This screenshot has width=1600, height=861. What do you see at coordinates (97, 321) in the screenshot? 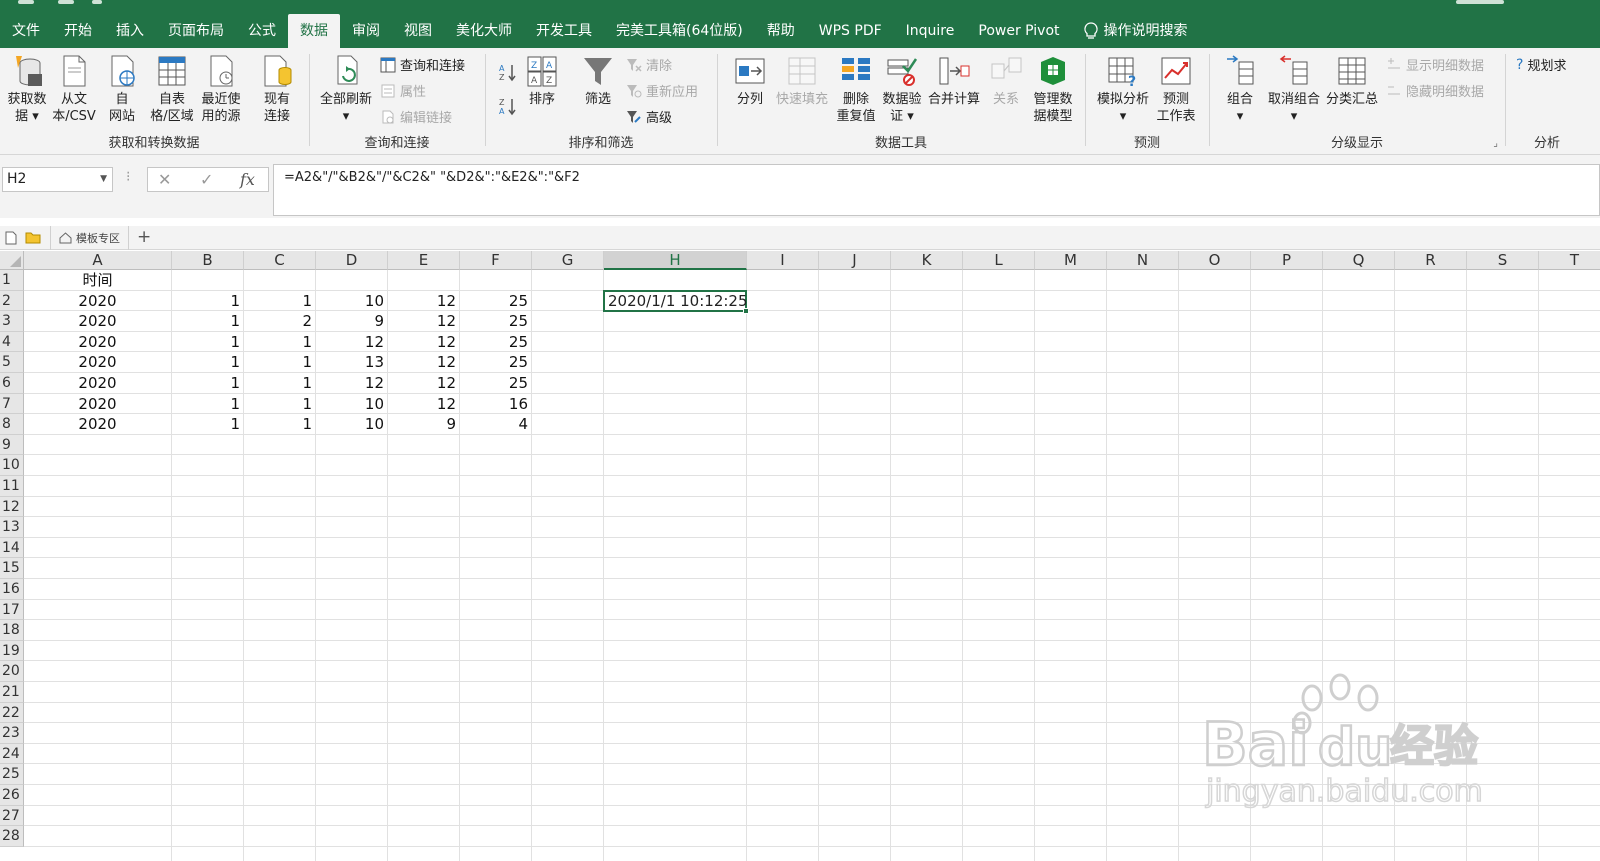
I see `cell-A3: 2020` at bounding box center [97, 321].